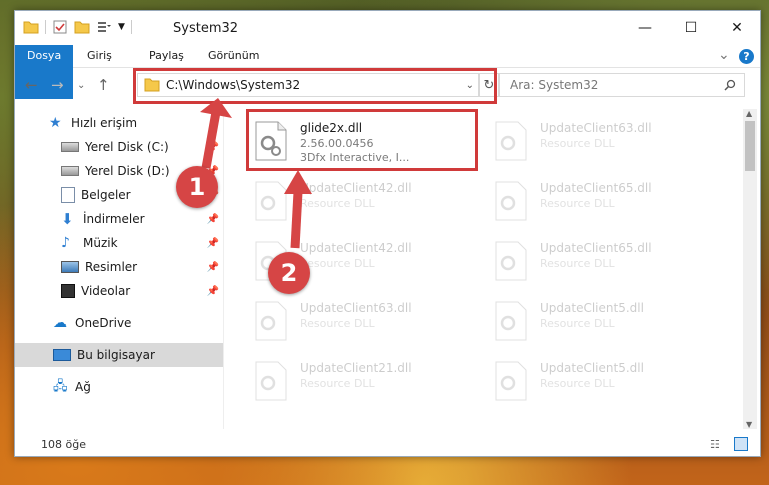 The height and width of the screenshot is (485, 769). Describe the element at coordinates (554, 85) in the screenshot. I see `search-placeholder: Ara: System32` at that location.